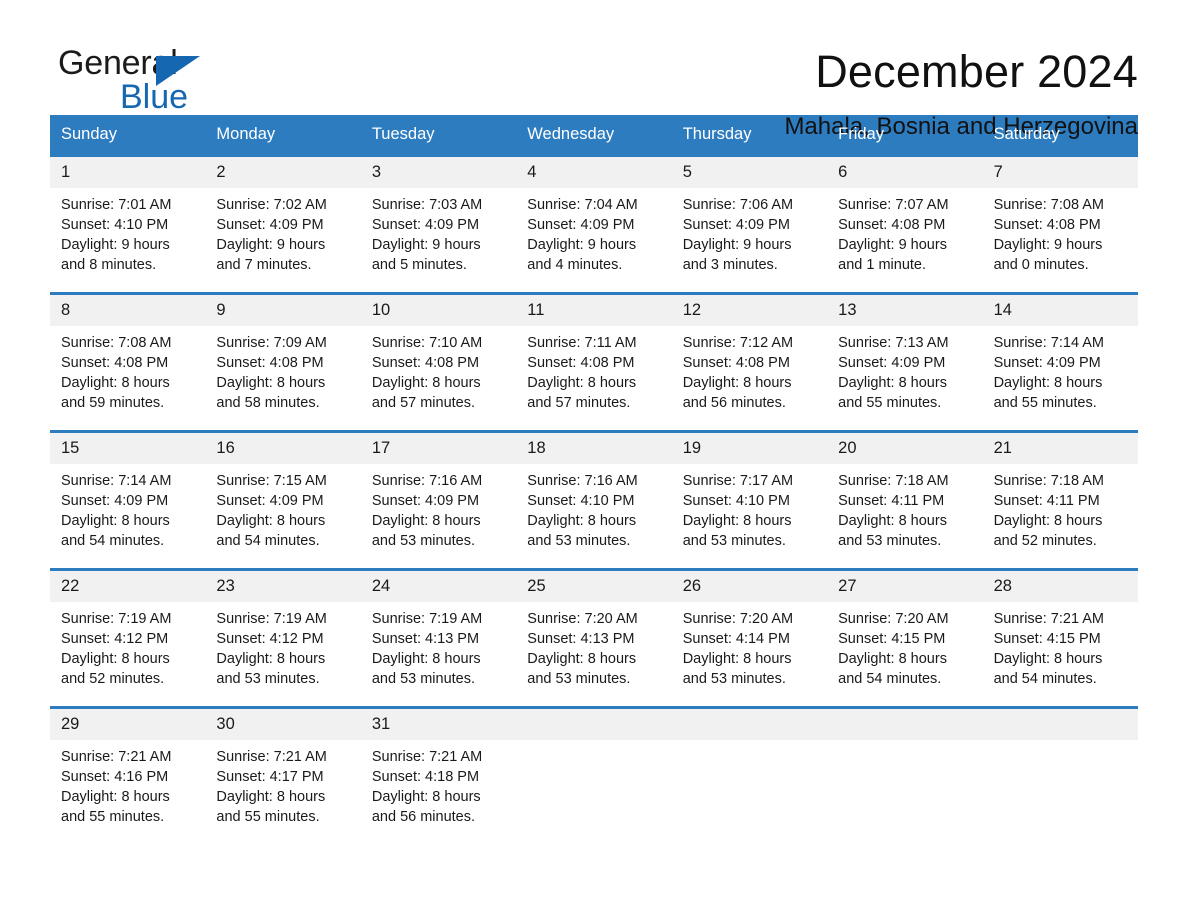 Image resolution: width=1188 pixels, height=918 pixels. What do you see at coordinates (427, 481) in the screenshot?
I see `sunrise-text: Sunrise: 7:16 AM` at bounding box center [427, 481].